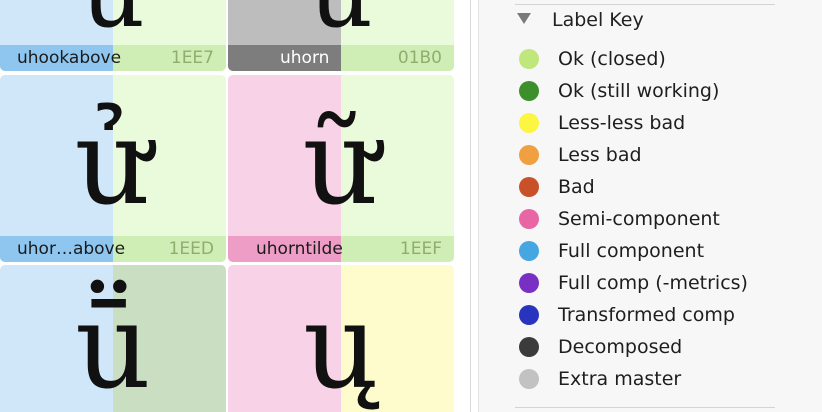  I want to click on glyph-name: uhookabove, so click(69, 58).